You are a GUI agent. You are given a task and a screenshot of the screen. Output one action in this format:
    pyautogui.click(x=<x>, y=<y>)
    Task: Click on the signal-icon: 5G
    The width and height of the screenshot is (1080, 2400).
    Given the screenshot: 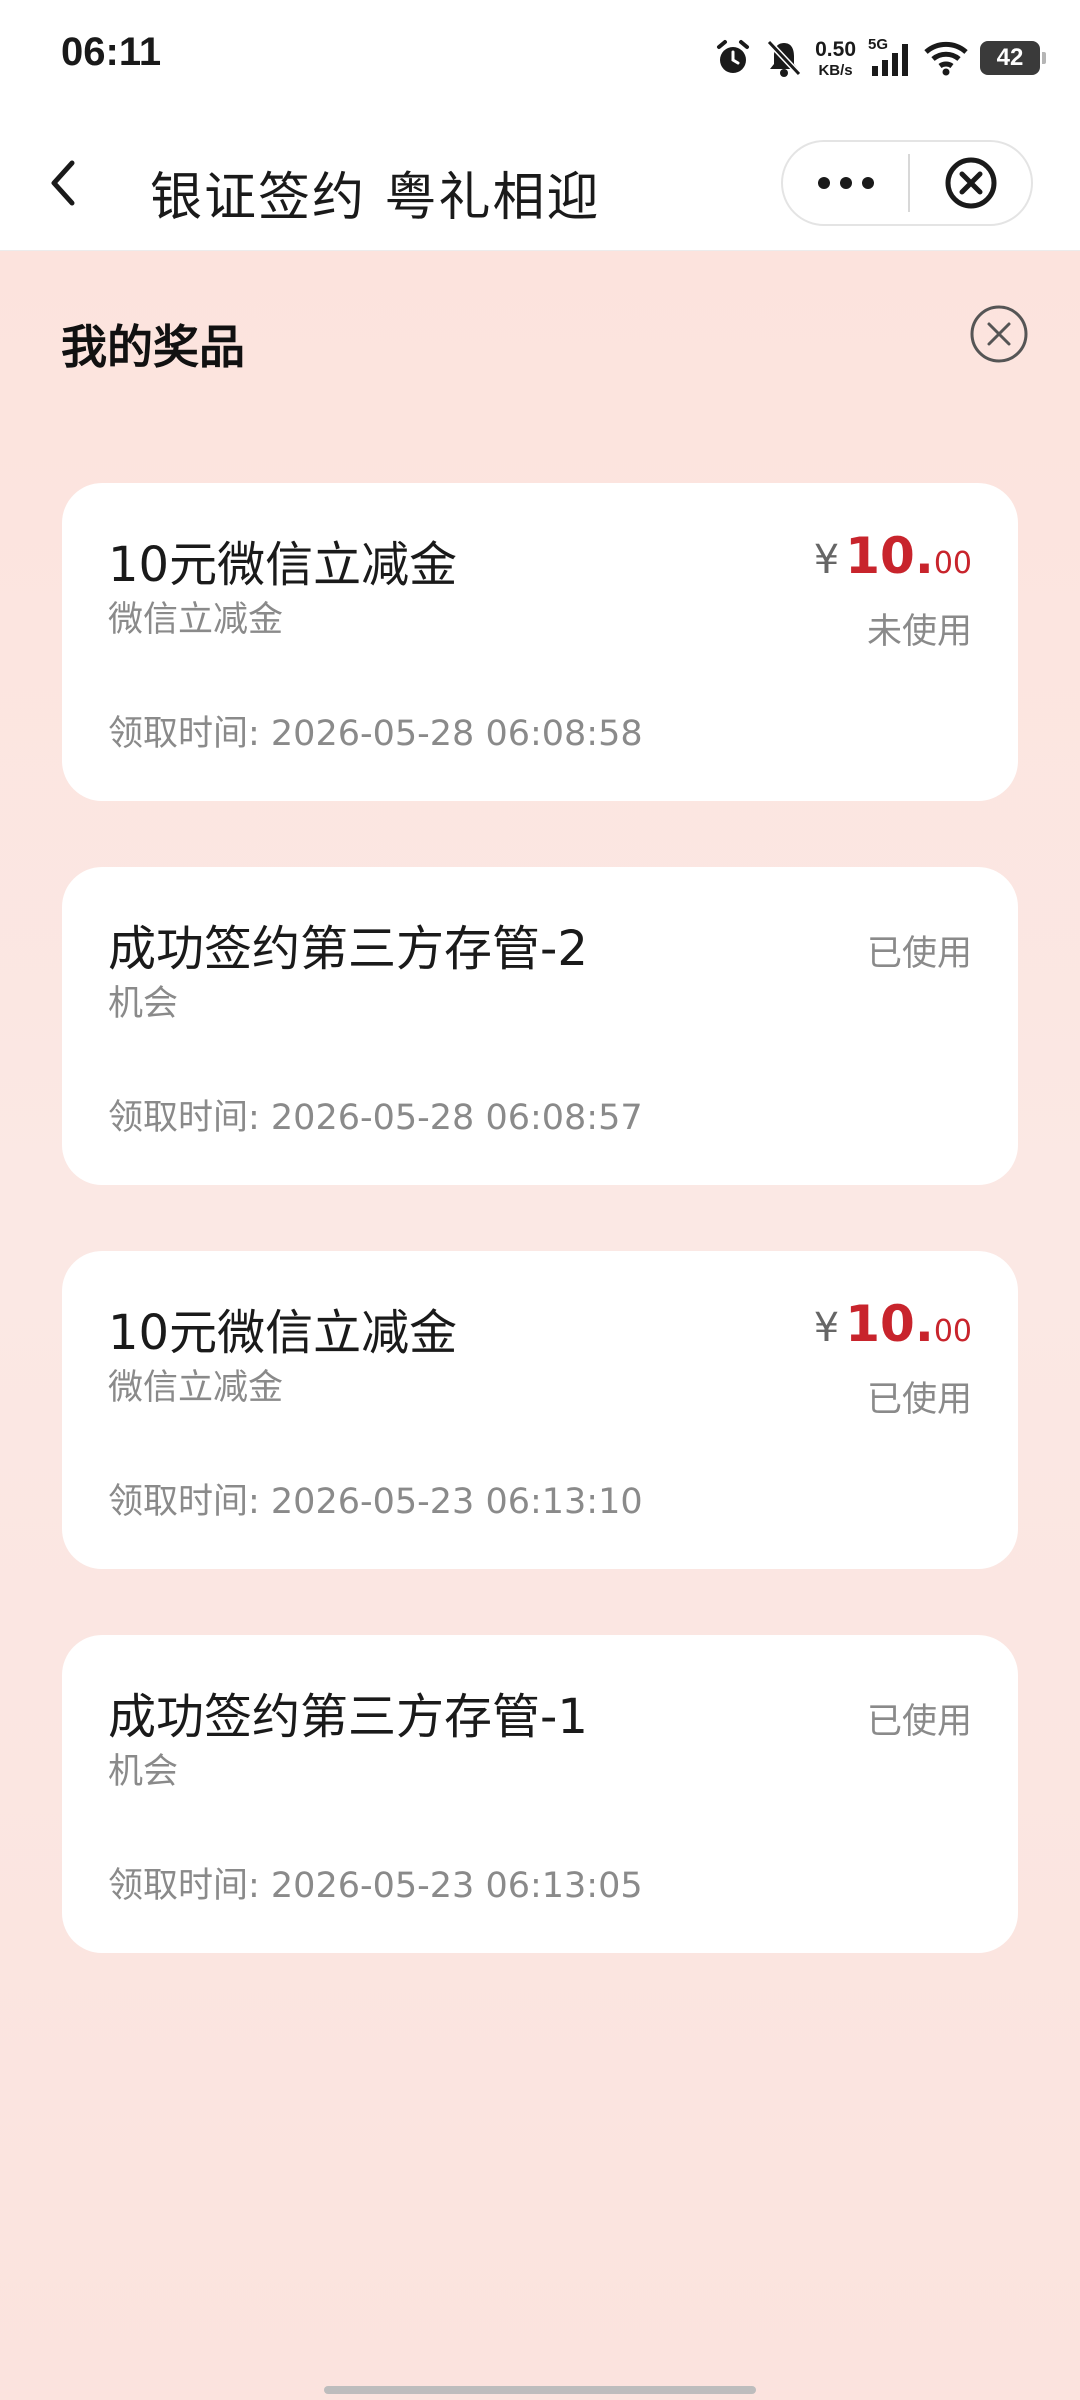 What is the action you would take?
    pyautogui.click(x=890, y=58)
    